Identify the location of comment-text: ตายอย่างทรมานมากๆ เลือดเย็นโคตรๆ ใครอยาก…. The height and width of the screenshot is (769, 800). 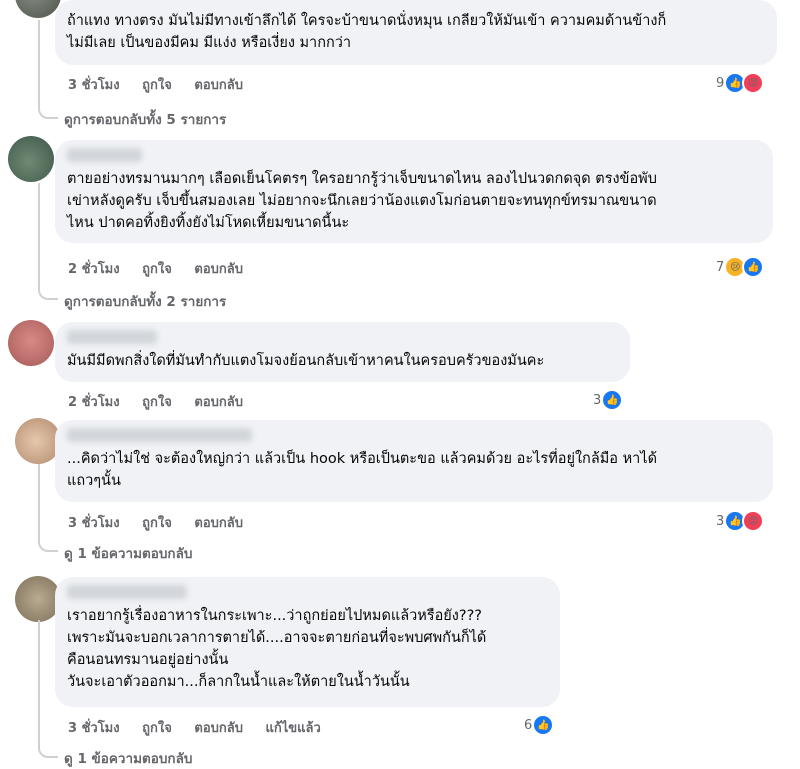
(362, 201).